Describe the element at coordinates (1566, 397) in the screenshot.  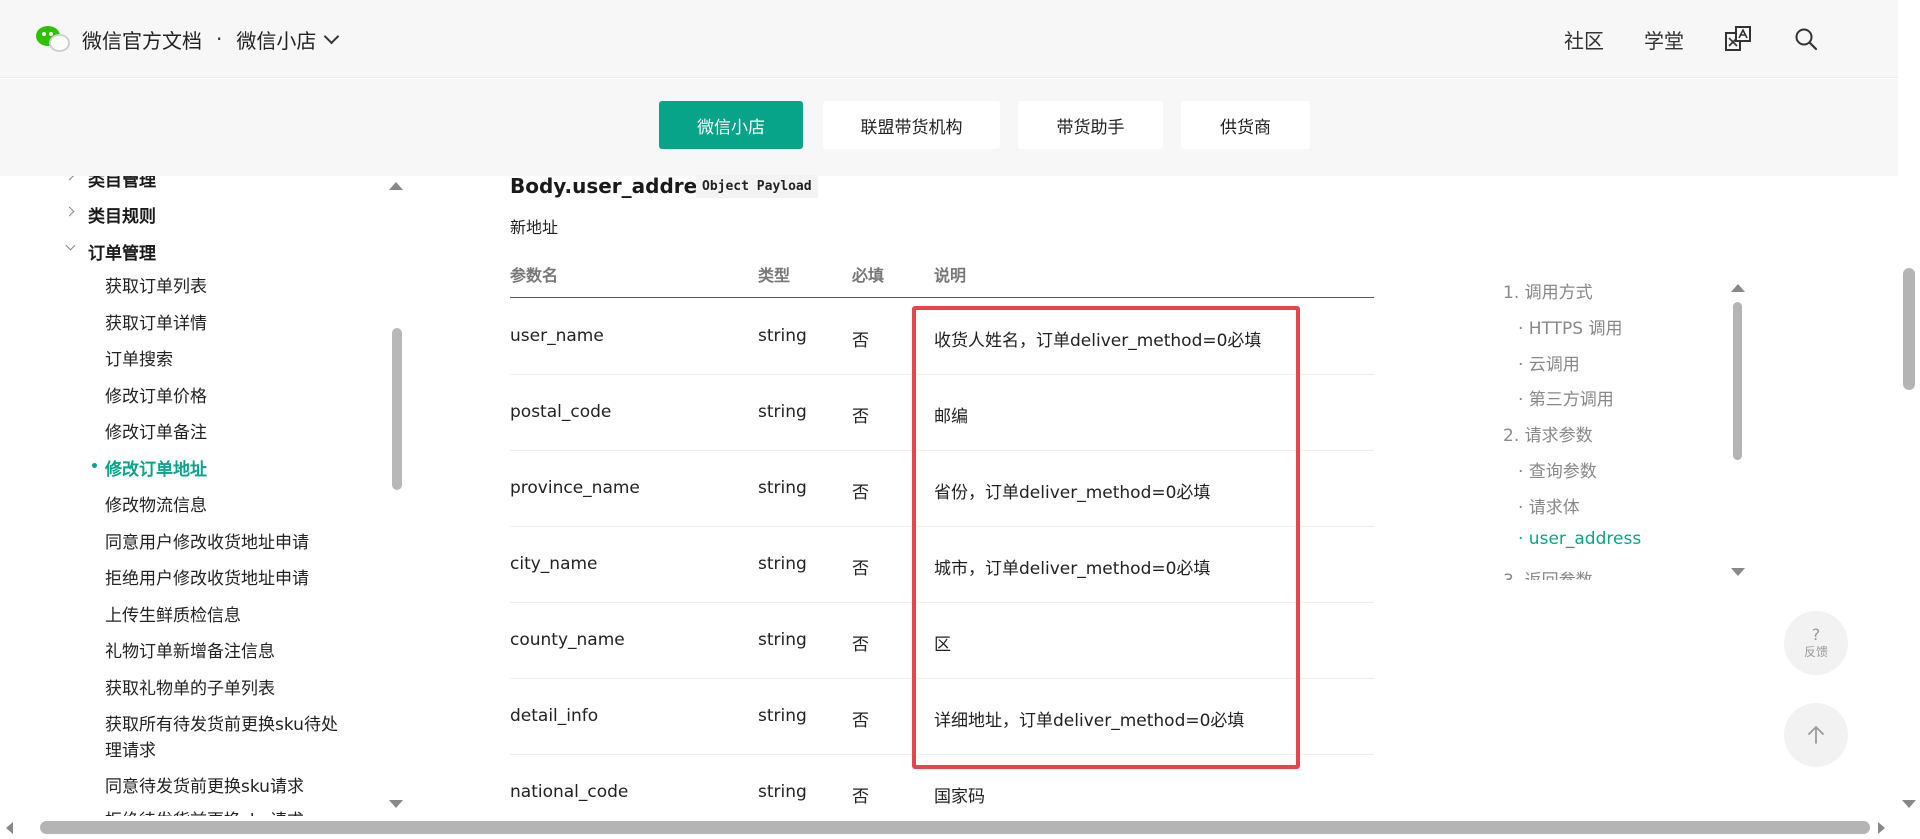
I see `toc-item: · 第三方调用` at that location.